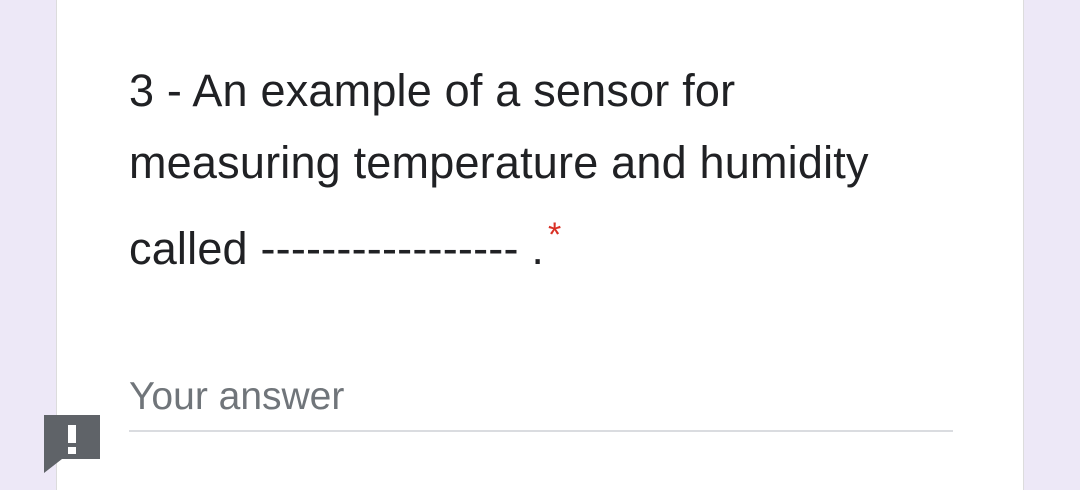 Image resolution: width=1080 pixels, height=490 pixels. What do you see at coordinates (541, 398) in the screenshot?
I see `answer-input` at bounding box center [541, 398].